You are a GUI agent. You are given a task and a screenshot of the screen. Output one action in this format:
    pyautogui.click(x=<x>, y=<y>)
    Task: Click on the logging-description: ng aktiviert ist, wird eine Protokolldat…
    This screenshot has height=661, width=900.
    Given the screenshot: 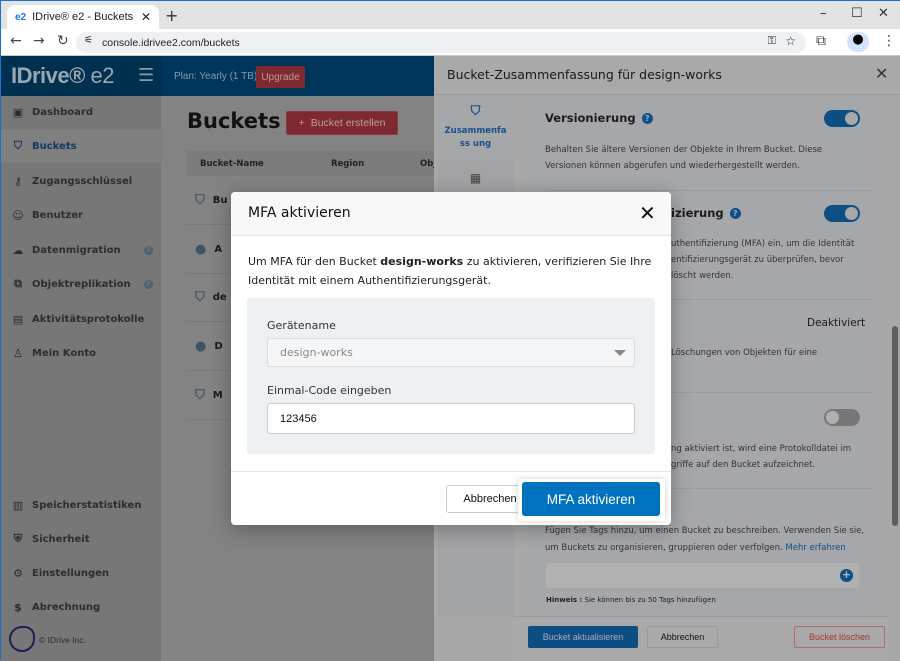 What is the action you would take?
    pyautogui.click(x=761, y=457)
    